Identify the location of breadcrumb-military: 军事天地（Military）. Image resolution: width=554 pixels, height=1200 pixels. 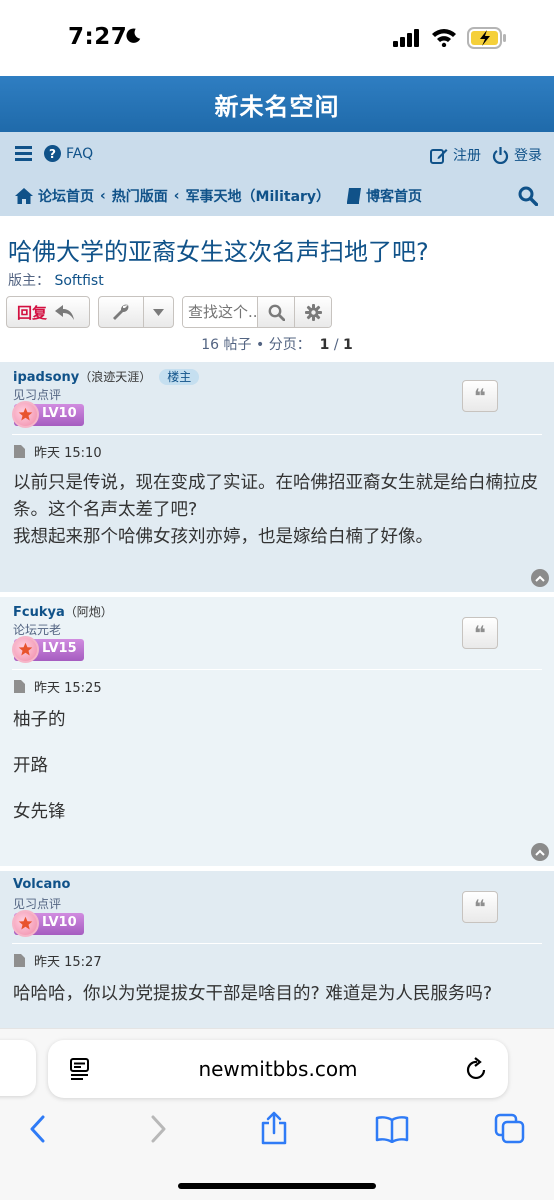
(258, 196).